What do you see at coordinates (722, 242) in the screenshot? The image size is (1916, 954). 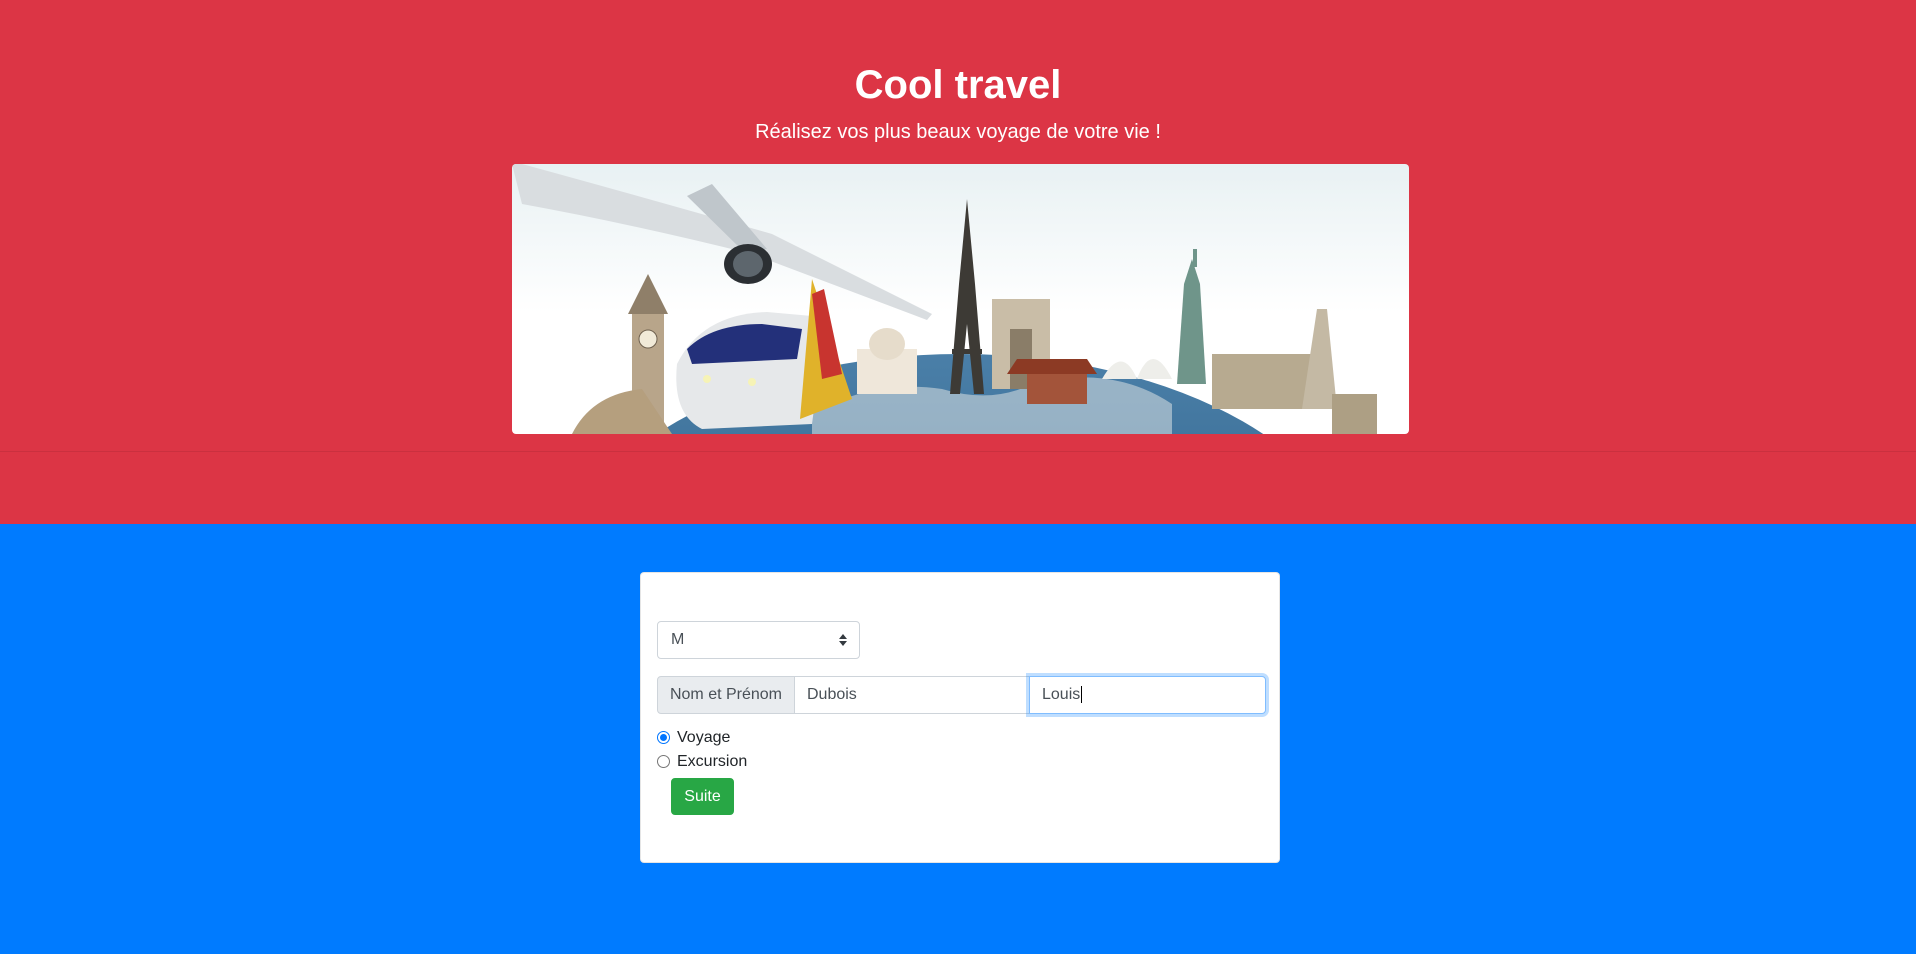 I see `airplane-shape` at bounding box center [722, 242].